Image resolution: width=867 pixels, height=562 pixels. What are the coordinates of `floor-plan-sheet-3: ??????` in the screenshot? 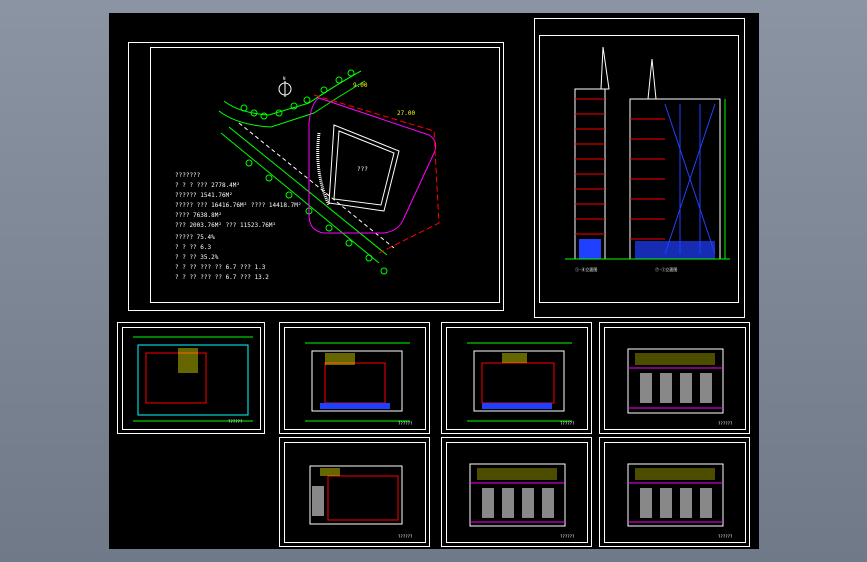 It's located at (516, 378).